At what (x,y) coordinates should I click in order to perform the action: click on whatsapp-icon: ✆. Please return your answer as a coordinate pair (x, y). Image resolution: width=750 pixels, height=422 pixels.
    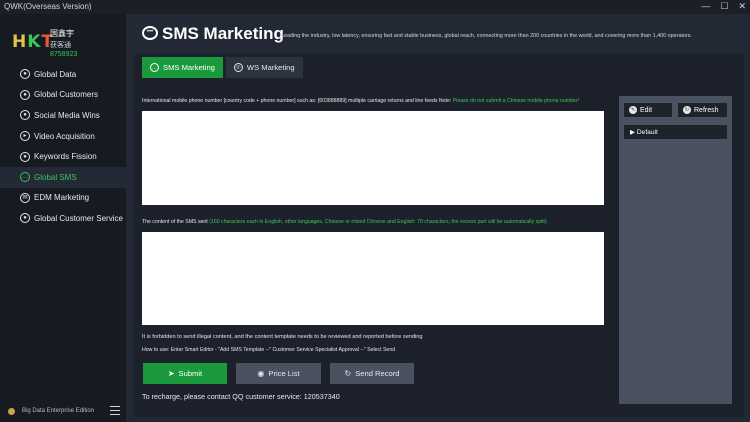
    Looking at the image, I should click on (238, 67).